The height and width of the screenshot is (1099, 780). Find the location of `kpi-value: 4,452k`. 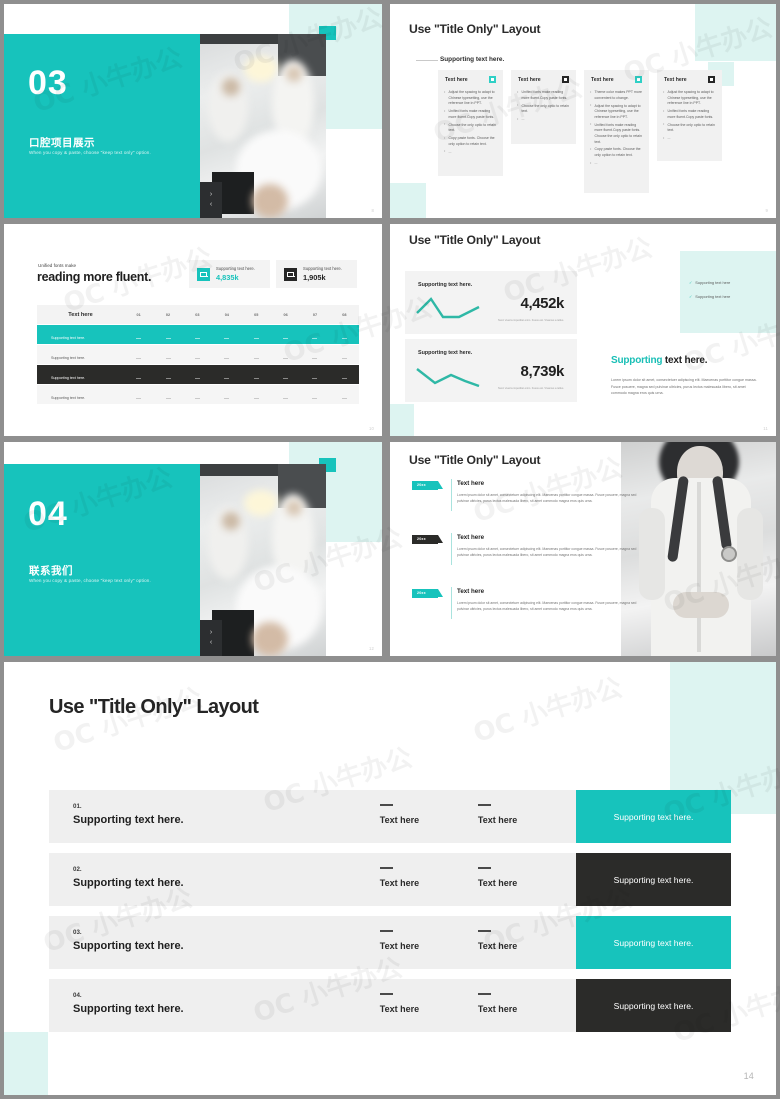

kpi-value: 4,452k is located at coordinates (542, 303).